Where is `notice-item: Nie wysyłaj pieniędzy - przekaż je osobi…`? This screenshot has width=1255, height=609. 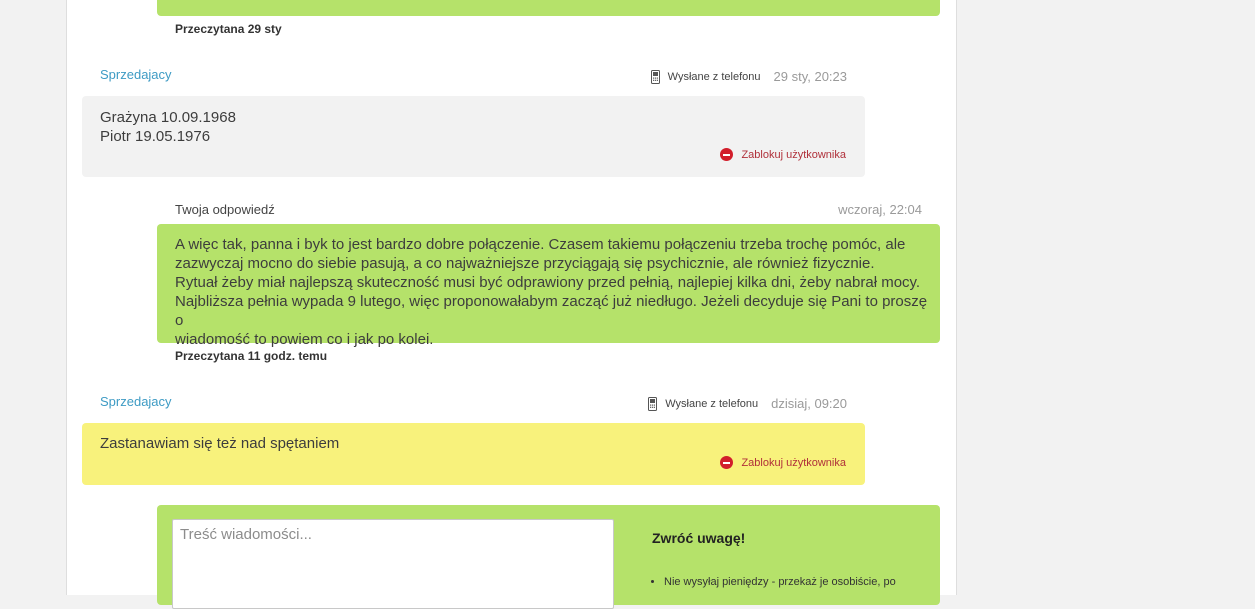
notice-item: Nie wysyłaj pieniędzy - przekaż je osobi… is located at coordinates (801, 582).